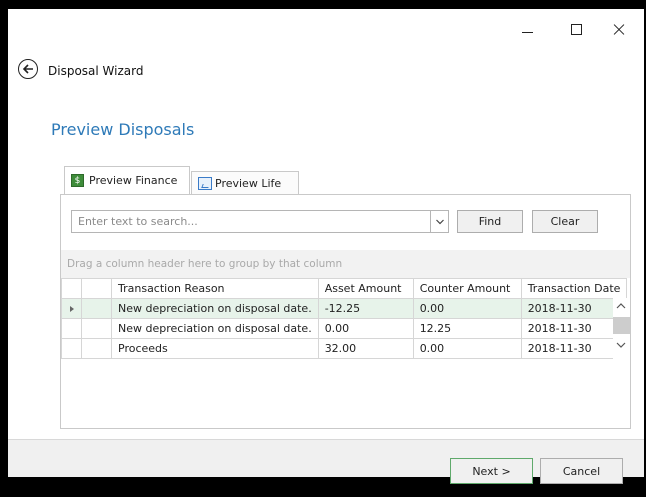 The width and height of the screenshot is (646, 497). Describe the element at coordinates (529, 29) in the screenshot. I see `minimize-button` at that location.